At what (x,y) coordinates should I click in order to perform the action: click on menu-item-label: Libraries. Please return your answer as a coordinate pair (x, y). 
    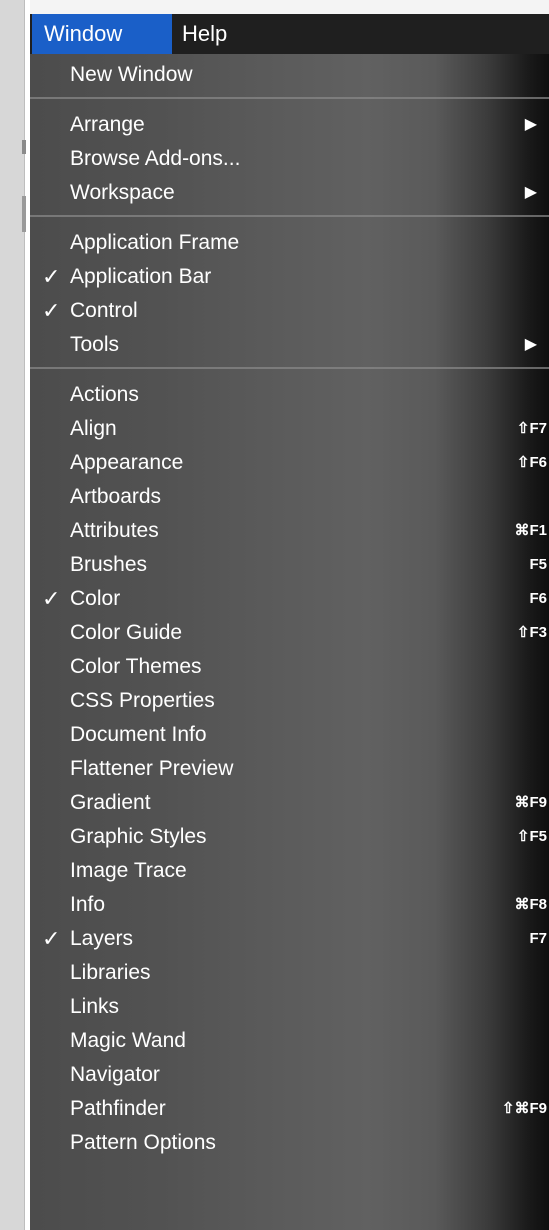
    Looking at the image, I should click on (110, 972).